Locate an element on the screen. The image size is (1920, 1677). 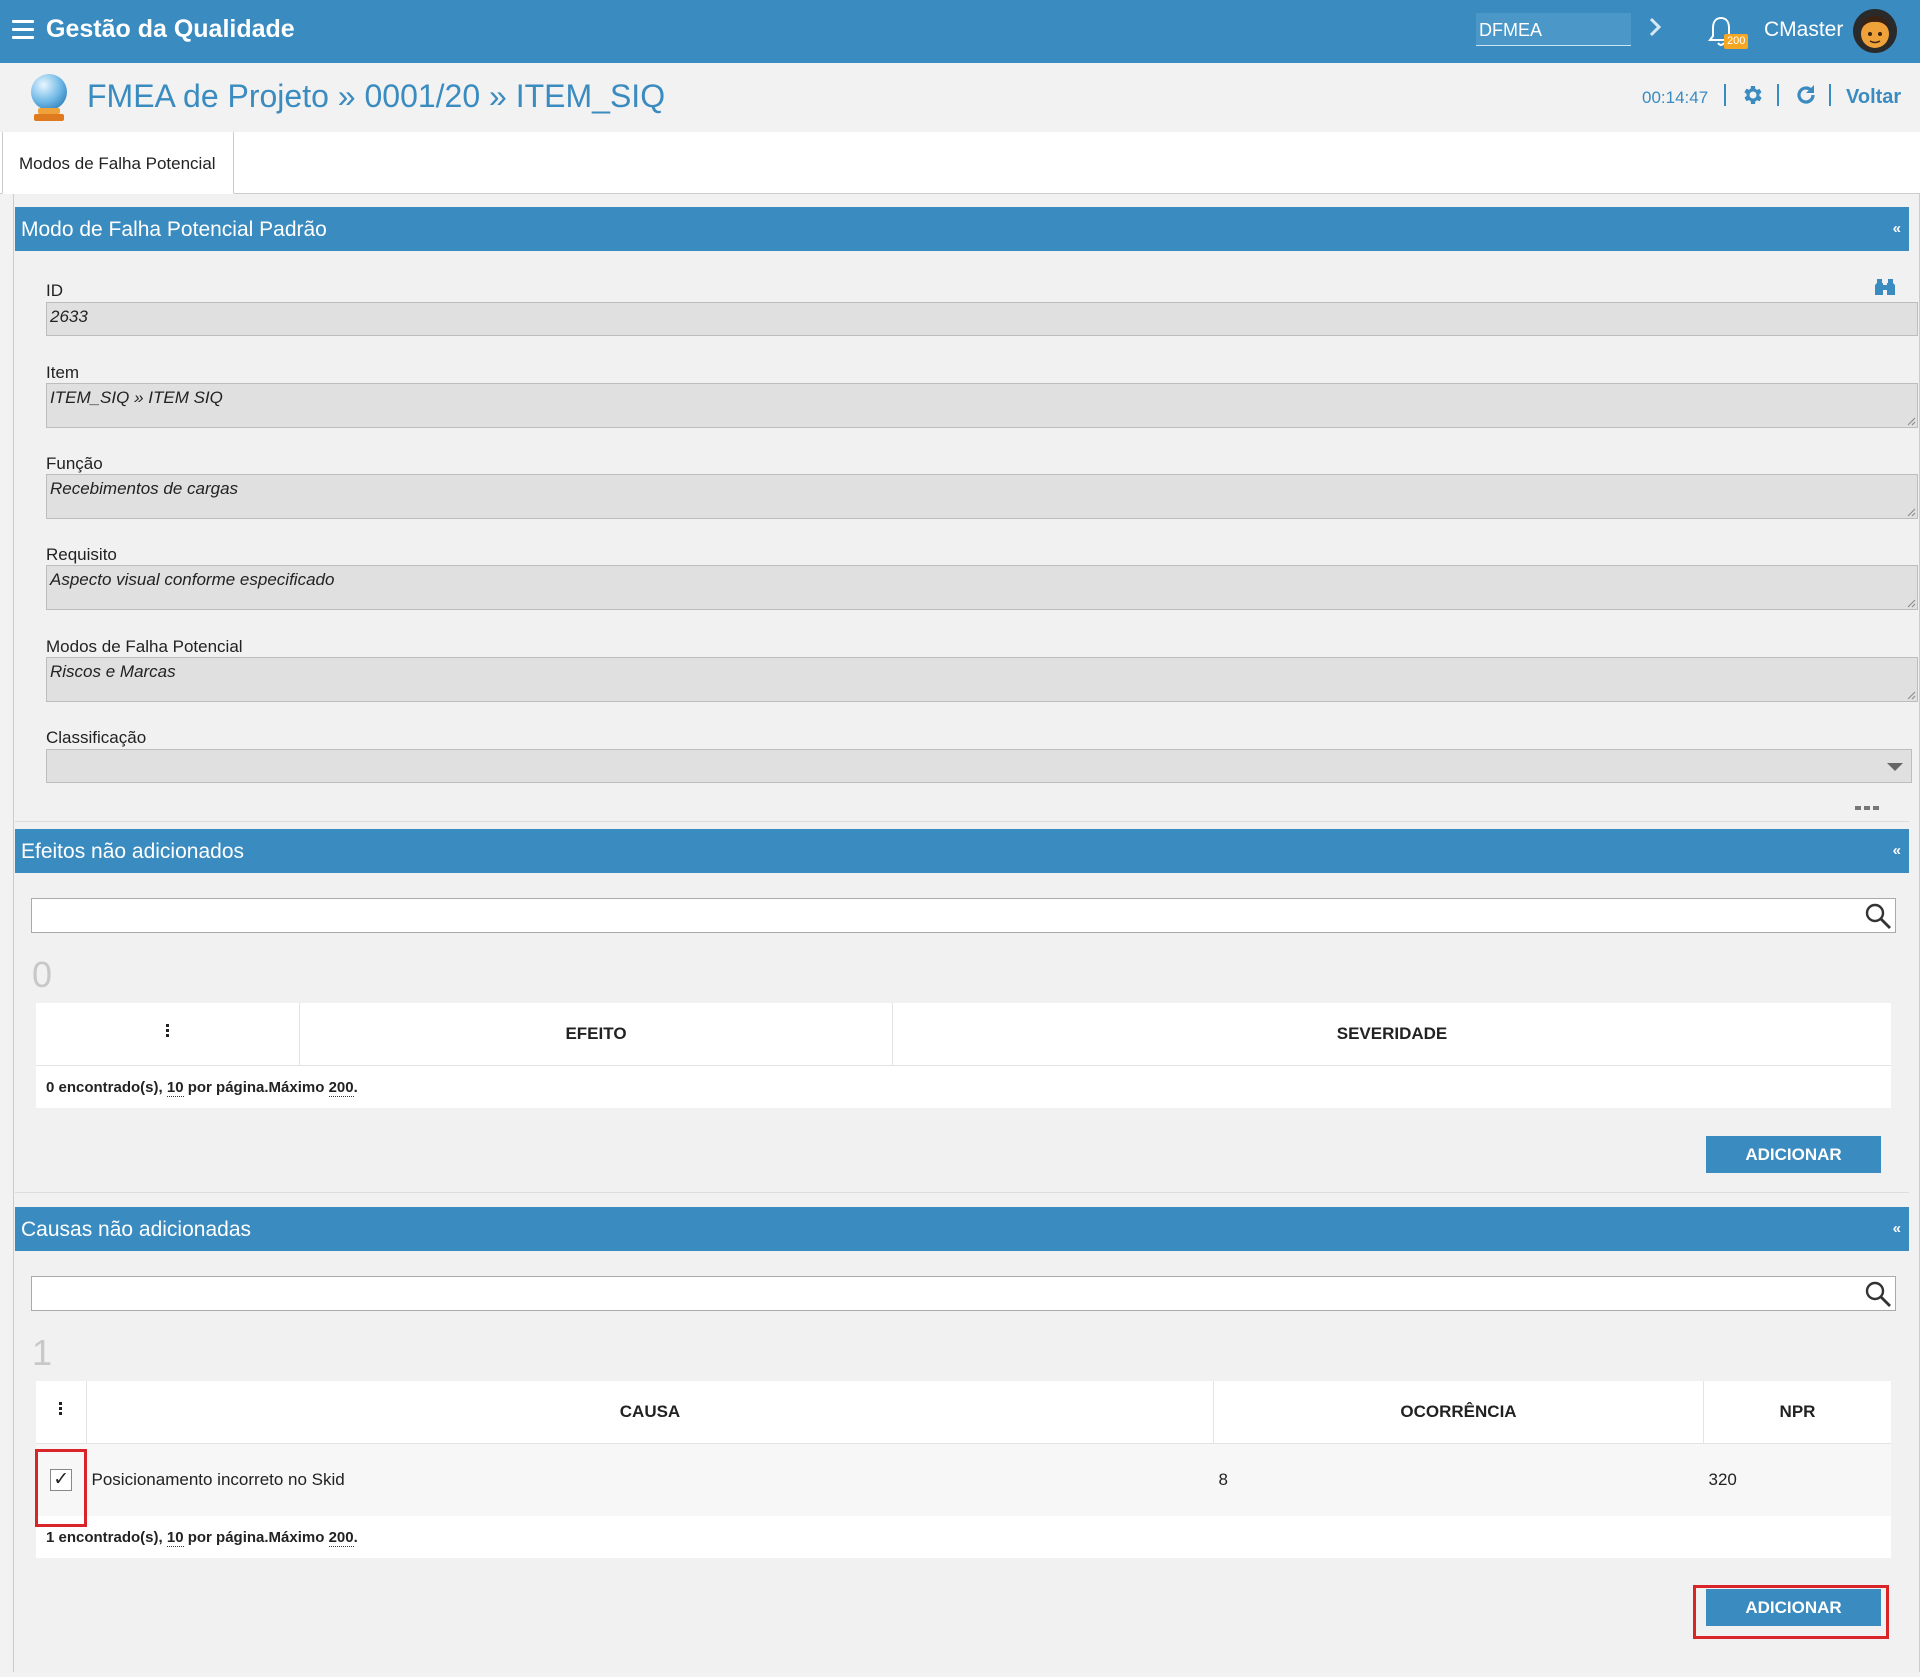
column-header-severidade: SEVERIDADE is located at coordinates (1392, 1034).